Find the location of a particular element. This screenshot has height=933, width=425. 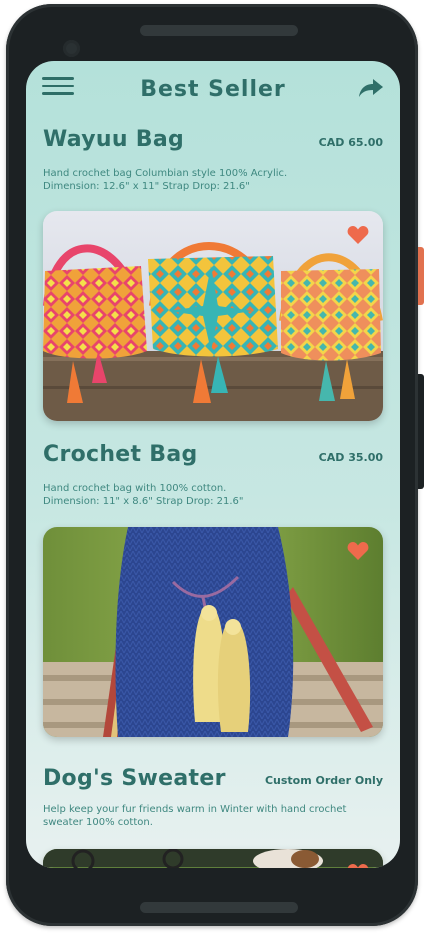

item-price: Custom Order Only is located at coordinates (323, 780).